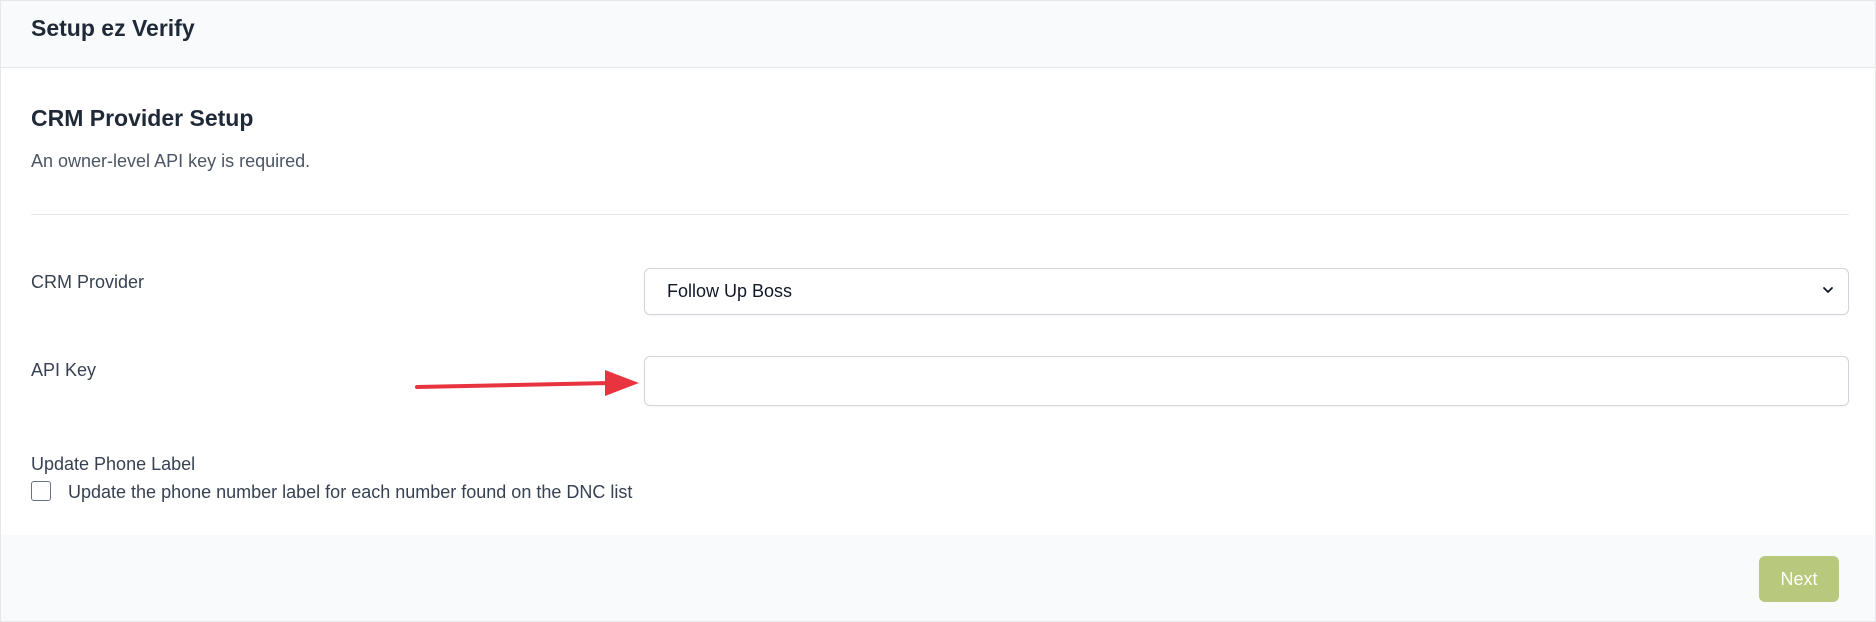 The width and height of the screenshot is (1876, 622). I want to click on arrow-right-icon, so click(527, 383).